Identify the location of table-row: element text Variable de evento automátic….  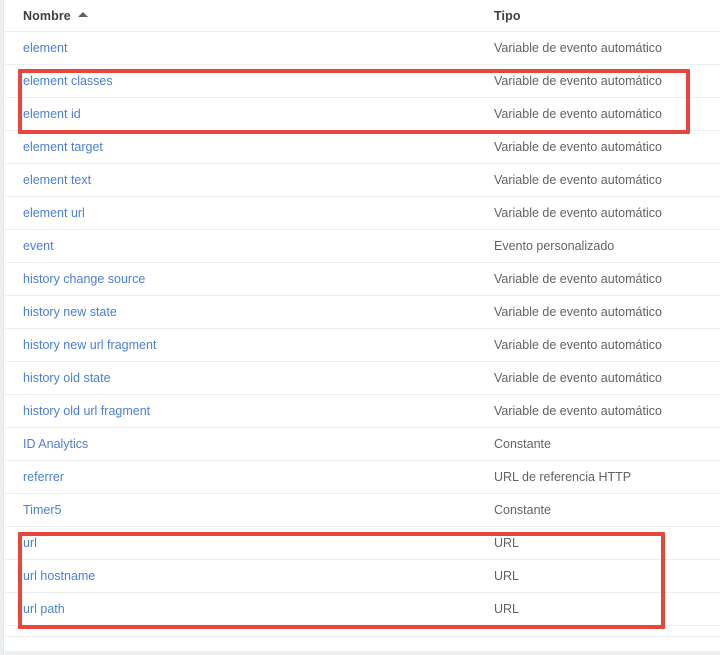
(362, 180).